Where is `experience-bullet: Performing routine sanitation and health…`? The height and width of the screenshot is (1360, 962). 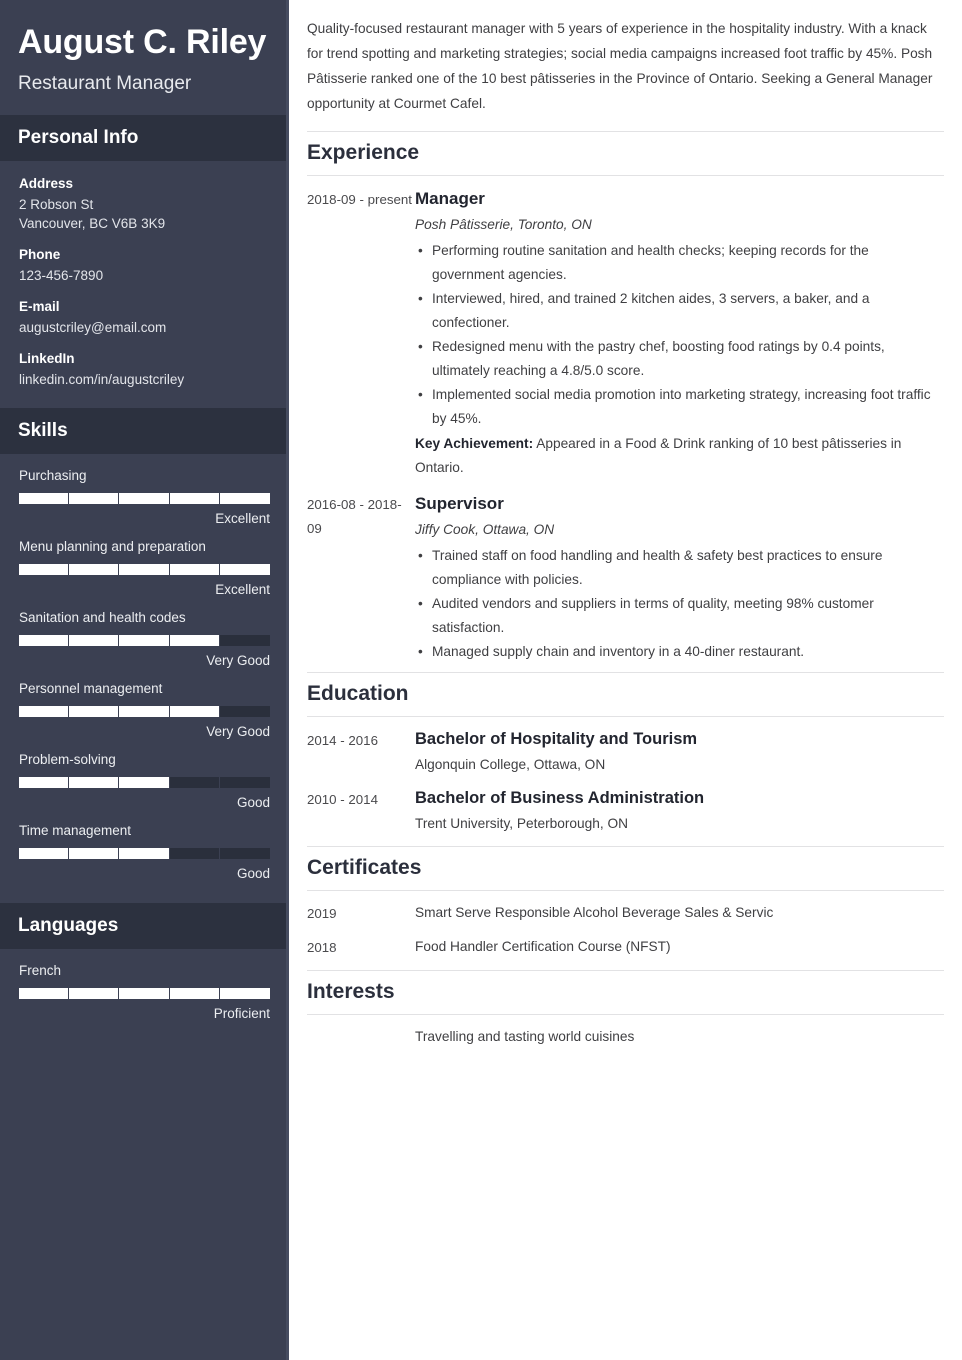 experience-bullet: Performing routine sanitation and health… is located at coordinates (679, 263).